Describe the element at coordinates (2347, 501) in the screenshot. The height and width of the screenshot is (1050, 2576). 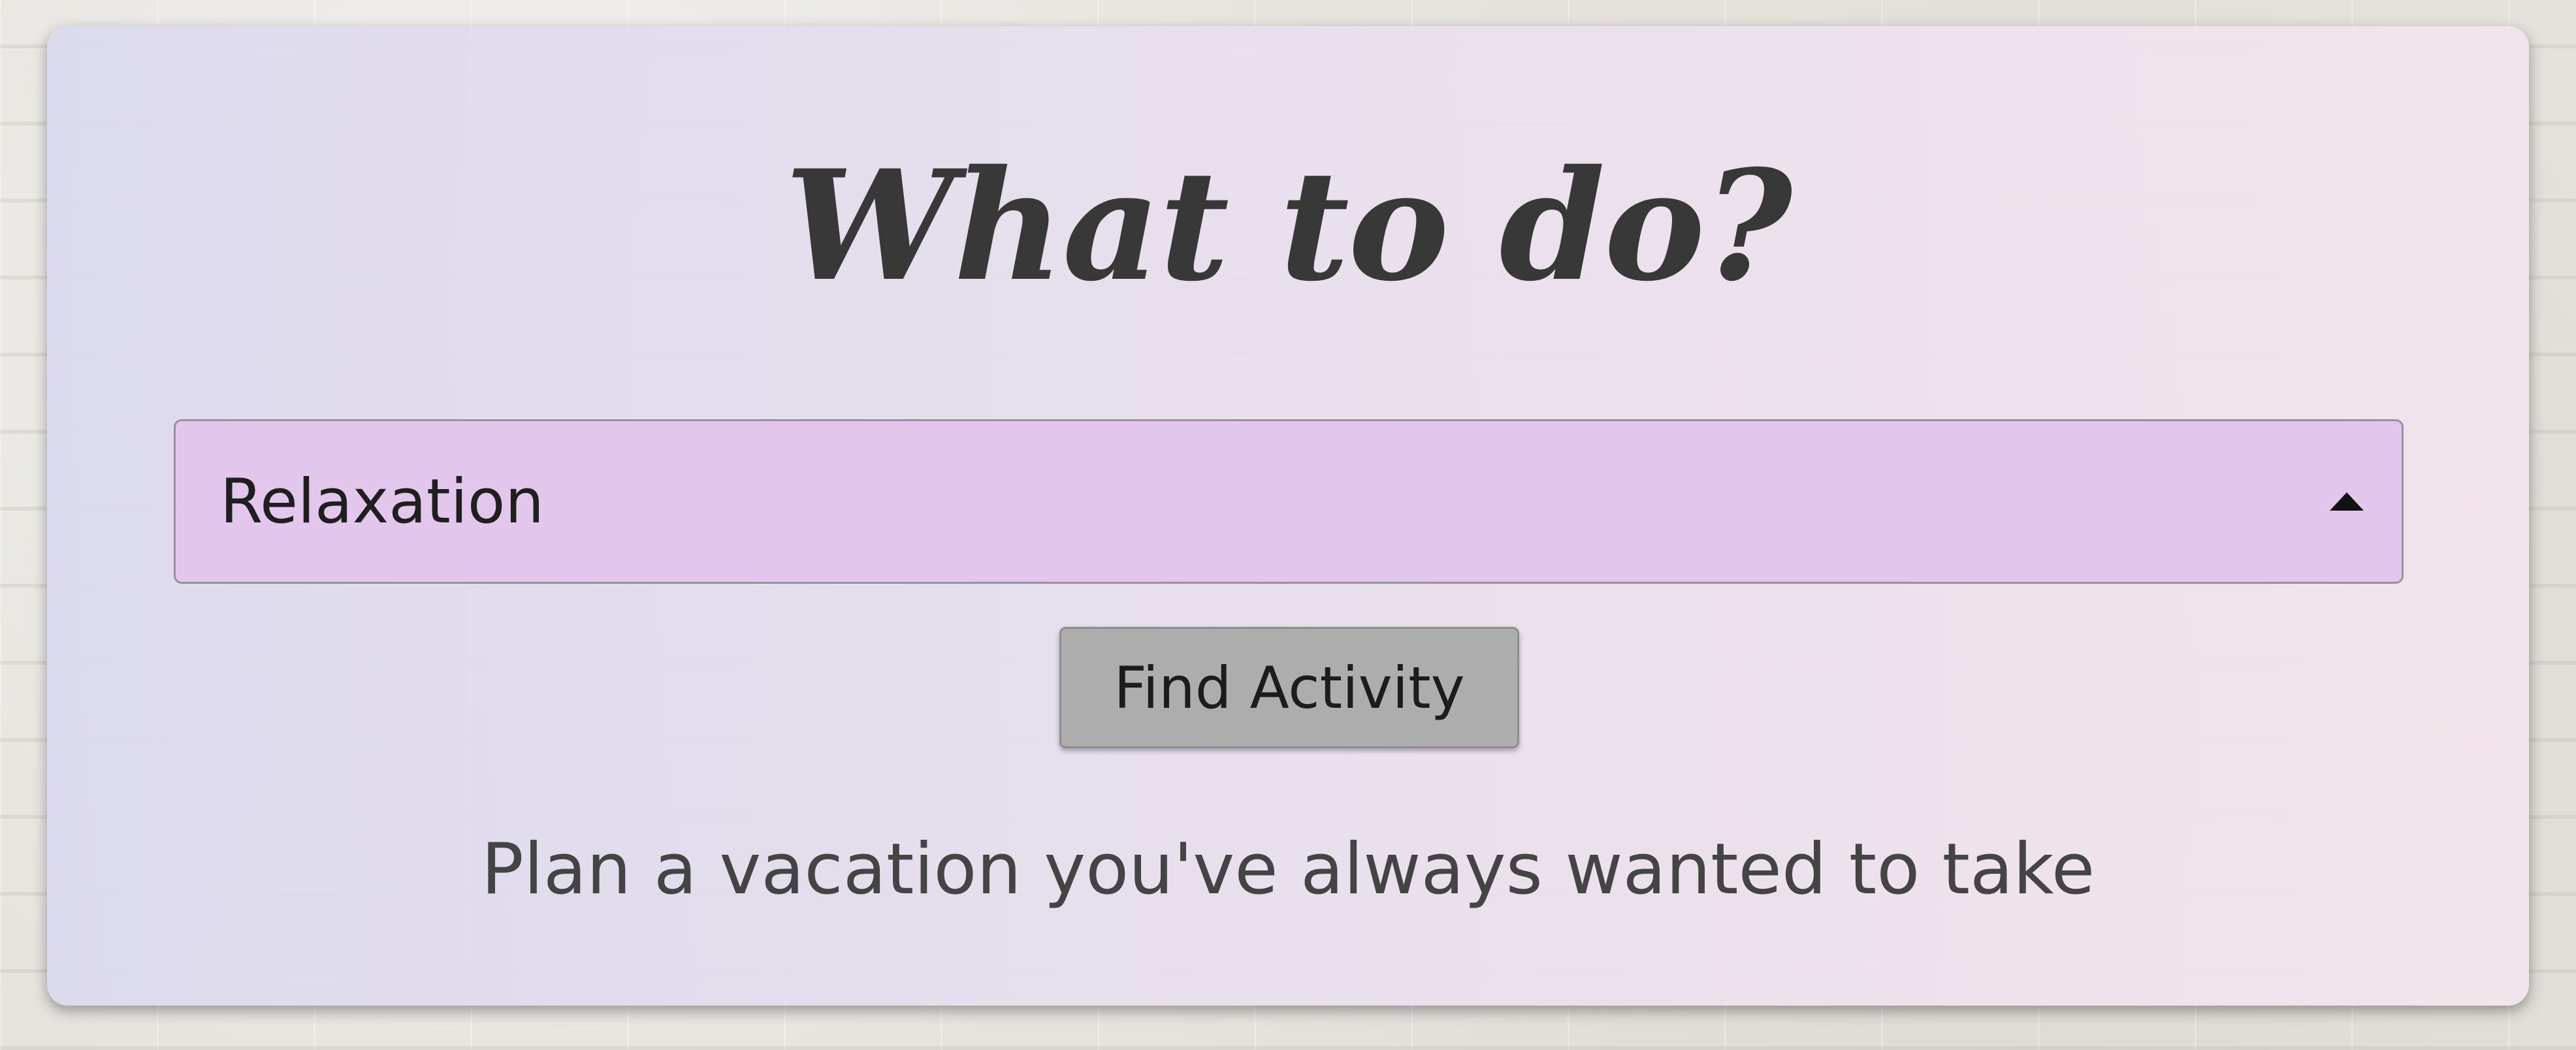
I see `caret-up-icon` at that location.